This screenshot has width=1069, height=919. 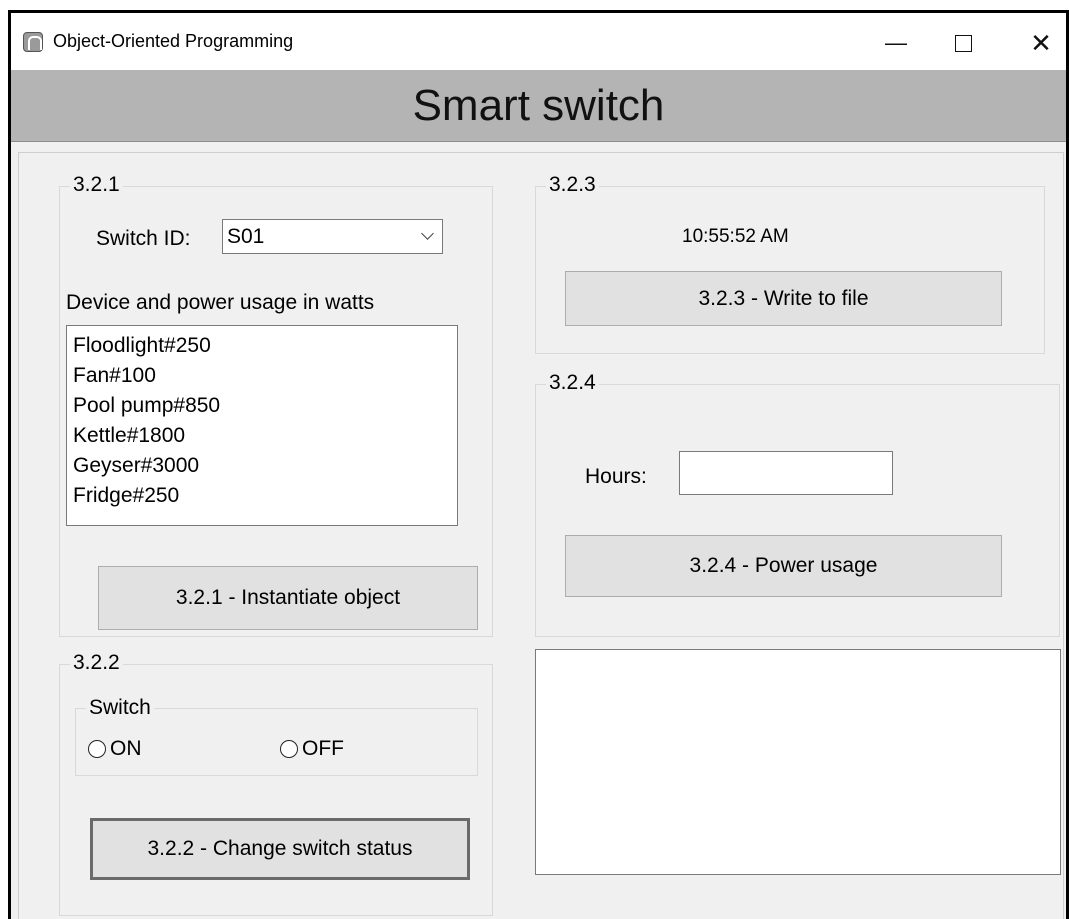 What do you see at coordinates (143, 238) in the screenshot?
I see `switch-id-label: Switch ID:` at bounding box center [143, 238].